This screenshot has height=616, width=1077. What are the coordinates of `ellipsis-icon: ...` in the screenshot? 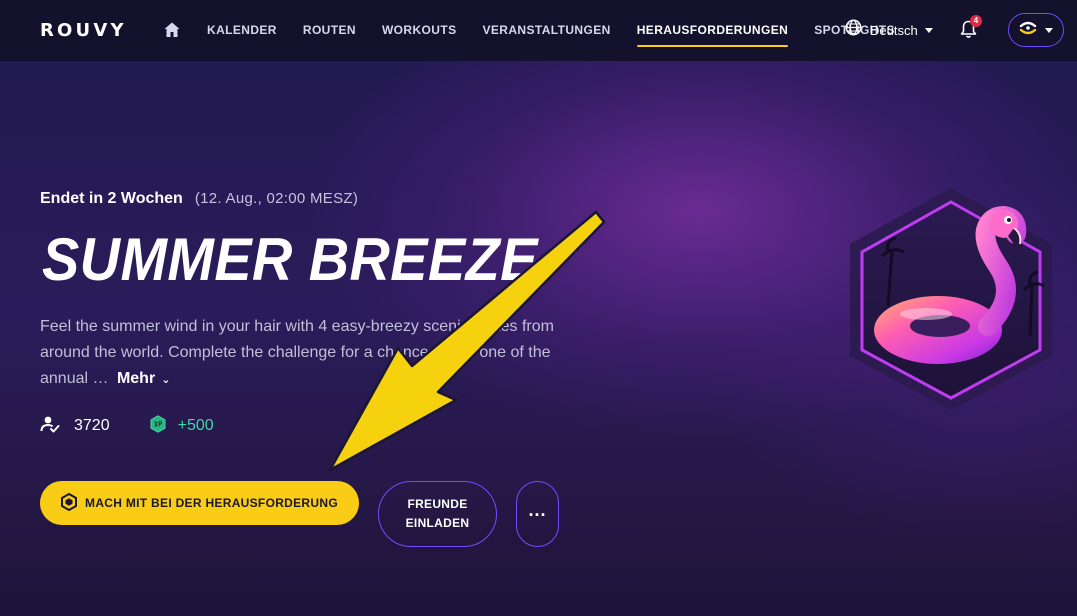 It's located at (537, 509).